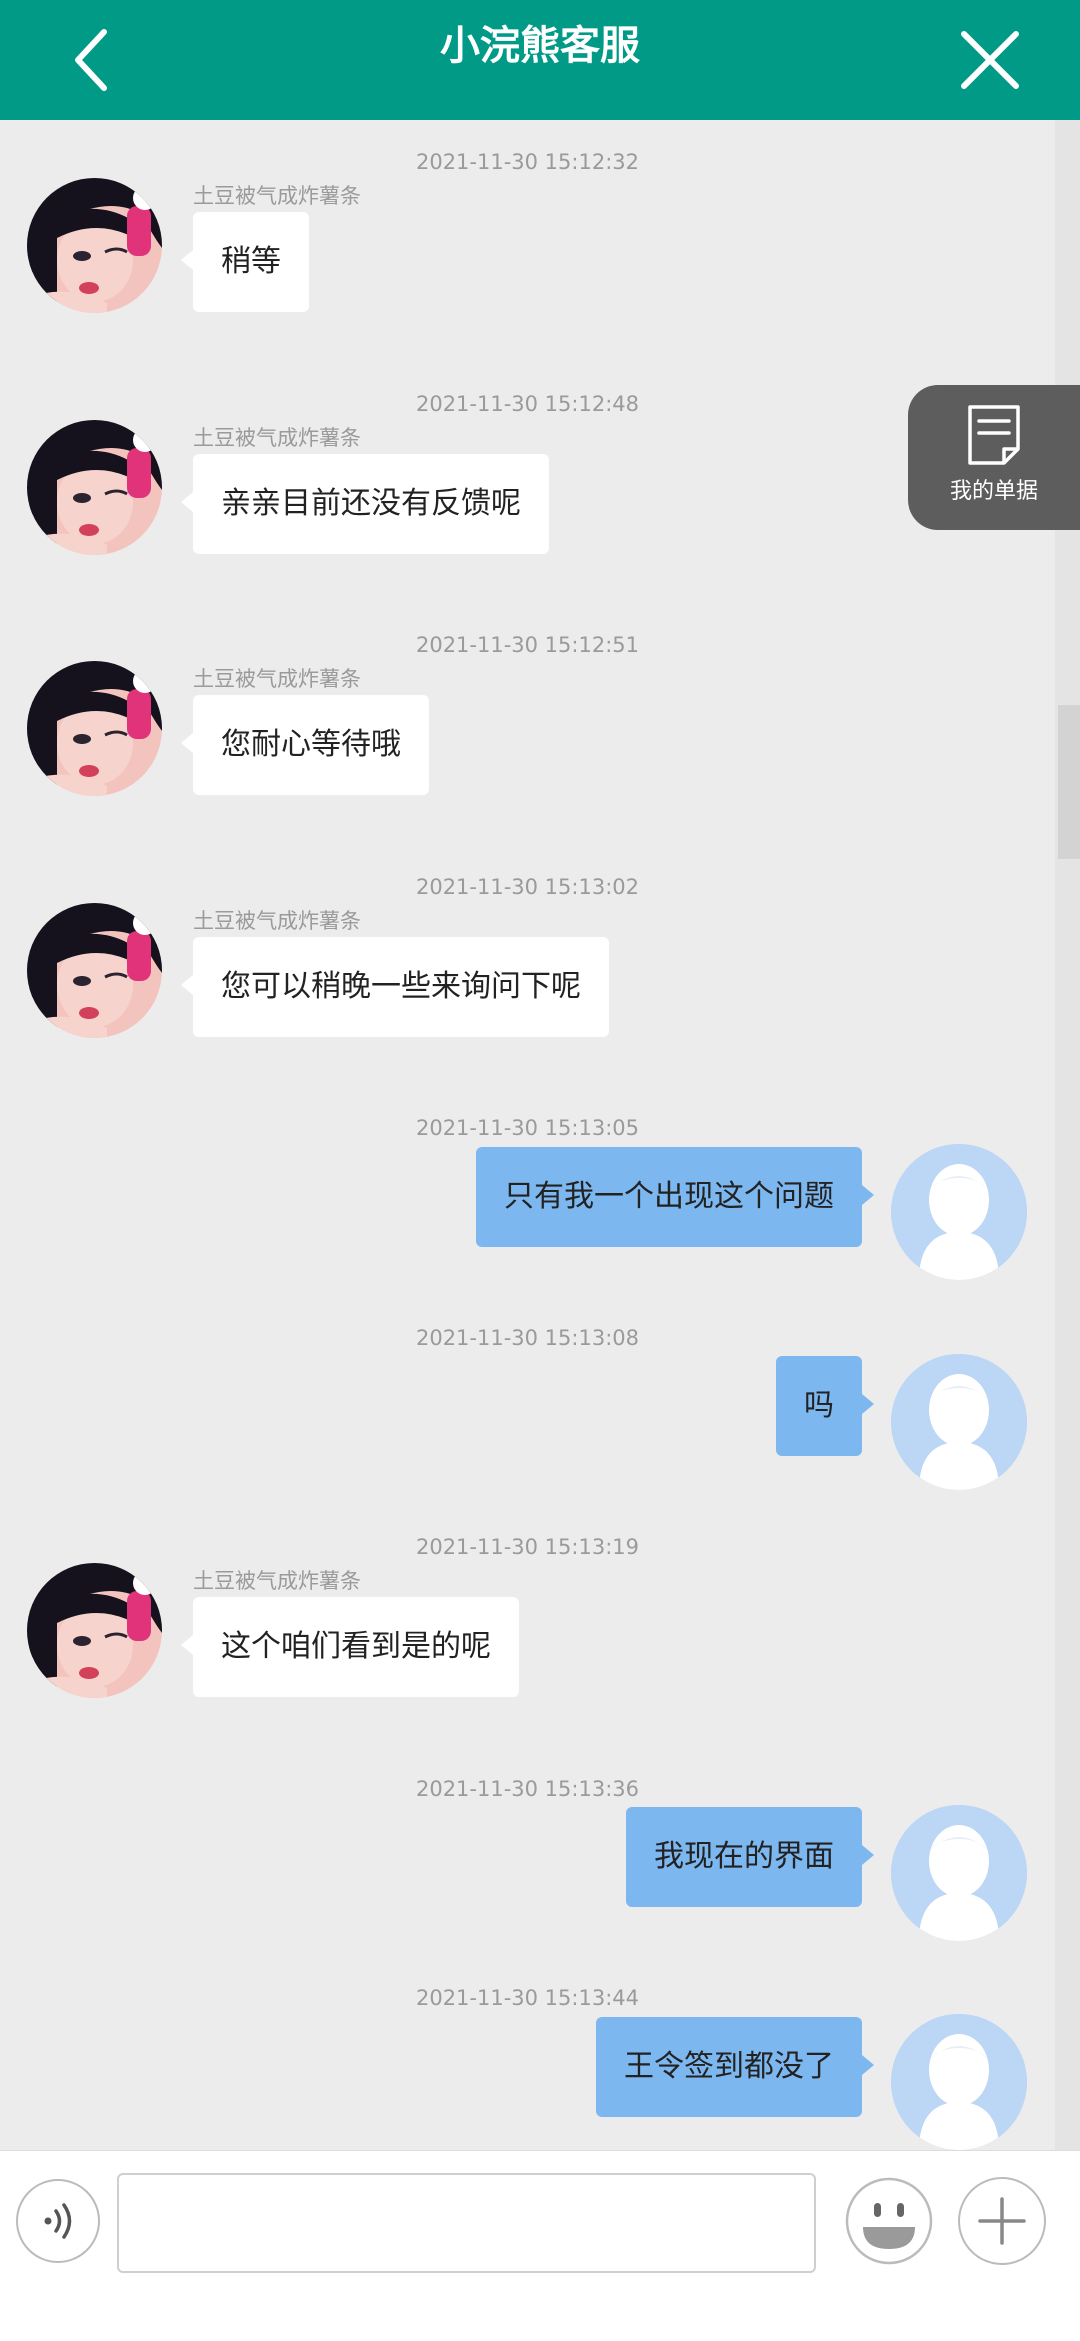 This screenshot has height=2341, width=1080. I want to click on incoming-message-bubble: 您可以稍晚一些来询问下呢, so click(395, 987).